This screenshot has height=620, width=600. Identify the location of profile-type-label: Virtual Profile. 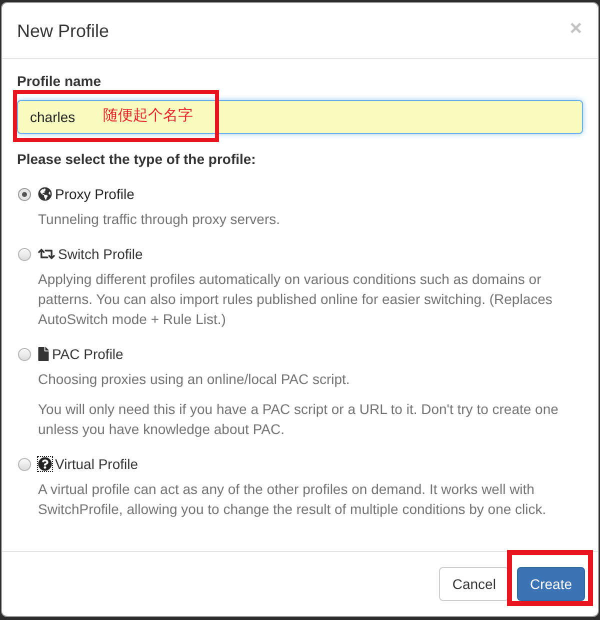
(96, 464).